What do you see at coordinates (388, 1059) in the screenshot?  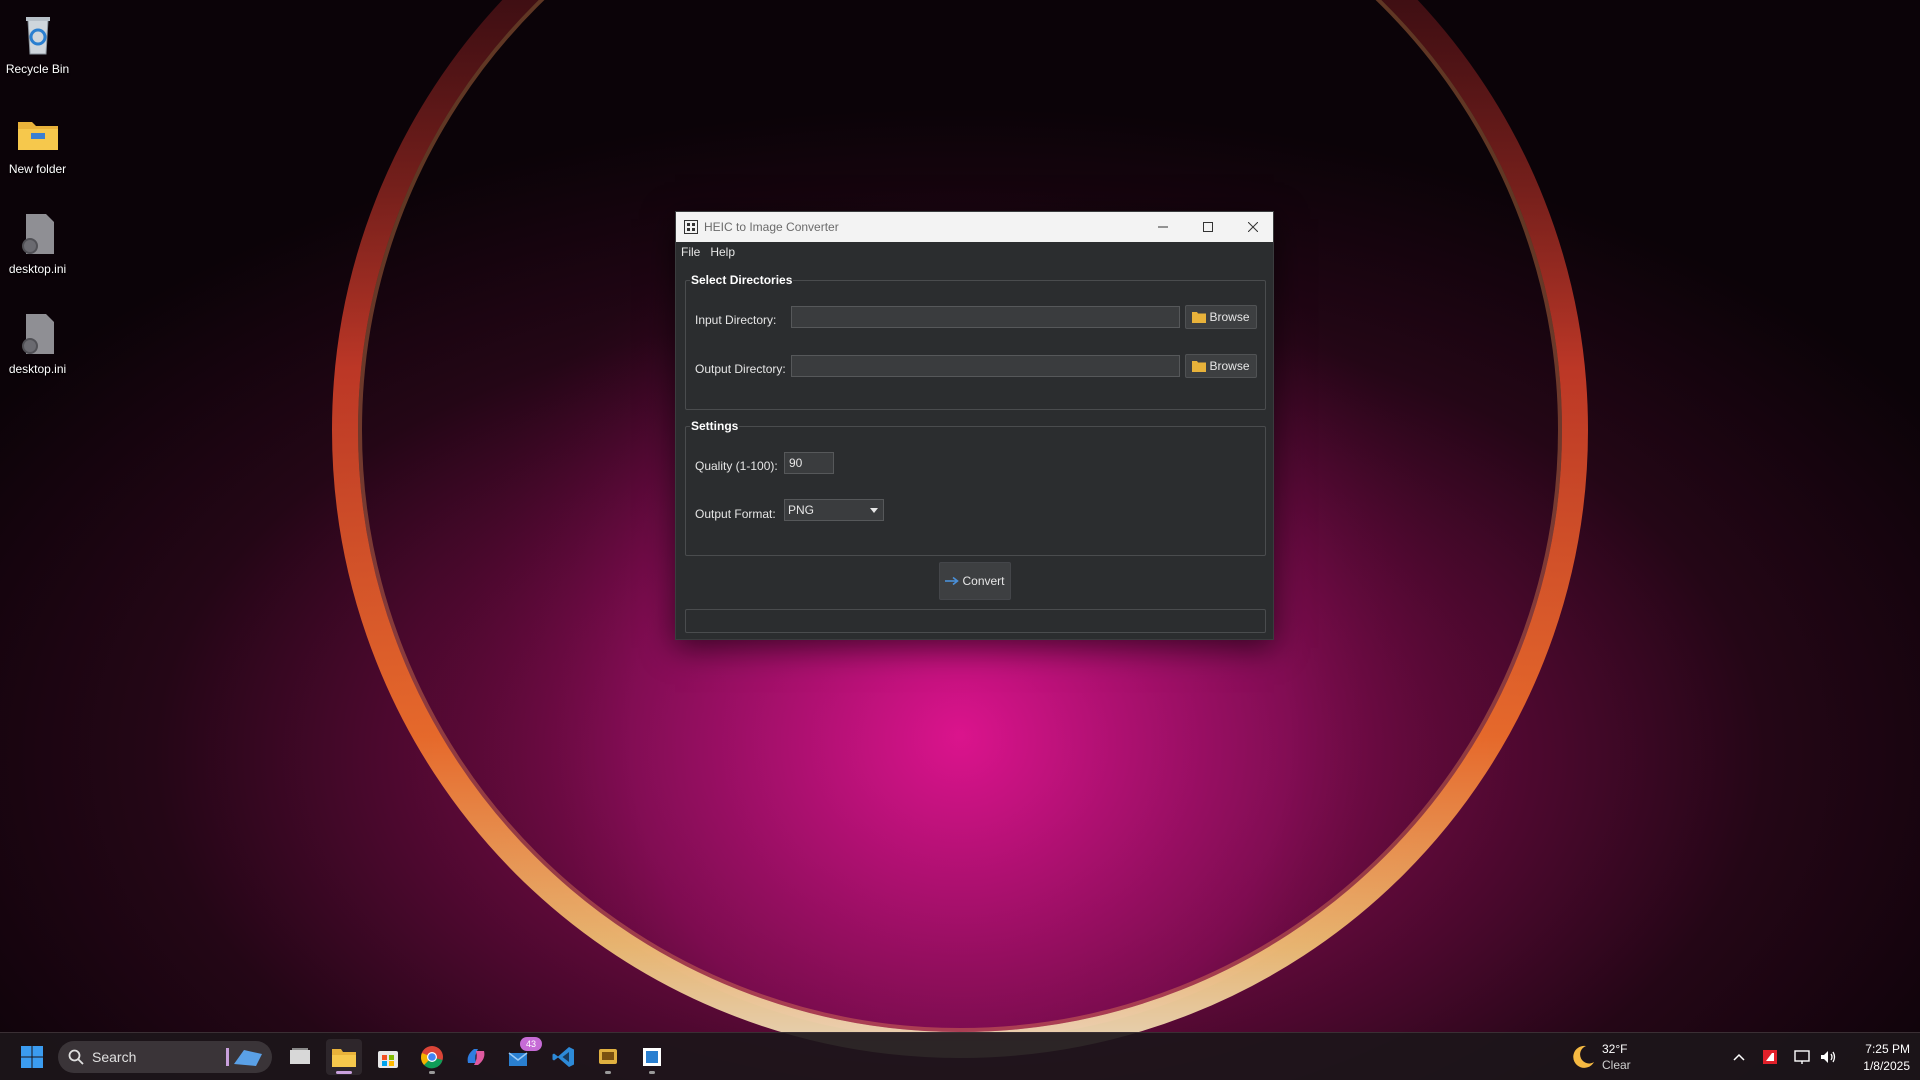 I see `store-icon` at bounding box center [388, 1059].